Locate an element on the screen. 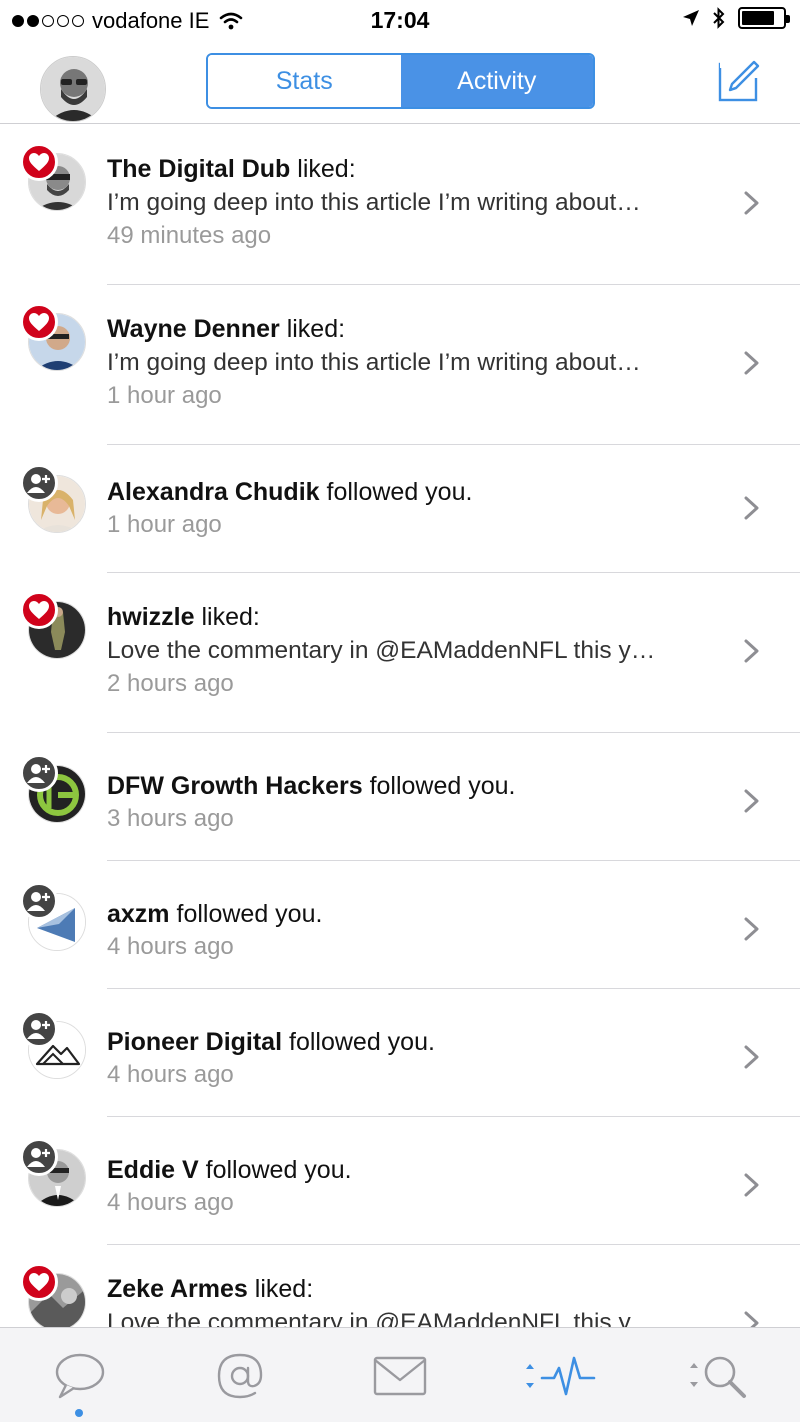 The height and width of the screenshot is (1422, 800). unread-indicator is located at coordinates (79, 1413).